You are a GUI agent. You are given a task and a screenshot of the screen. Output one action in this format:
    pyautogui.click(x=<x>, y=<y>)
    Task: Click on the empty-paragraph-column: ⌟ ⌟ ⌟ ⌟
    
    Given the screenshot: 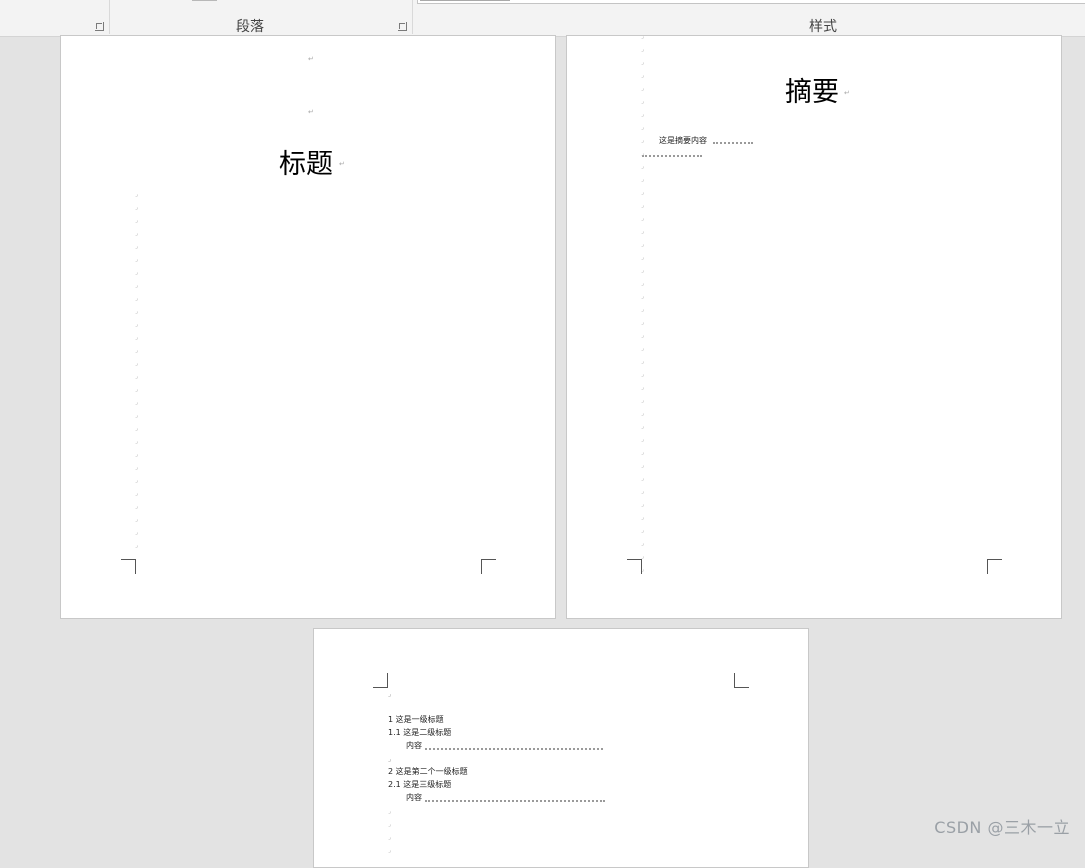 What is the action you would take?
    pyautogui.click(x=389, y=831)
    